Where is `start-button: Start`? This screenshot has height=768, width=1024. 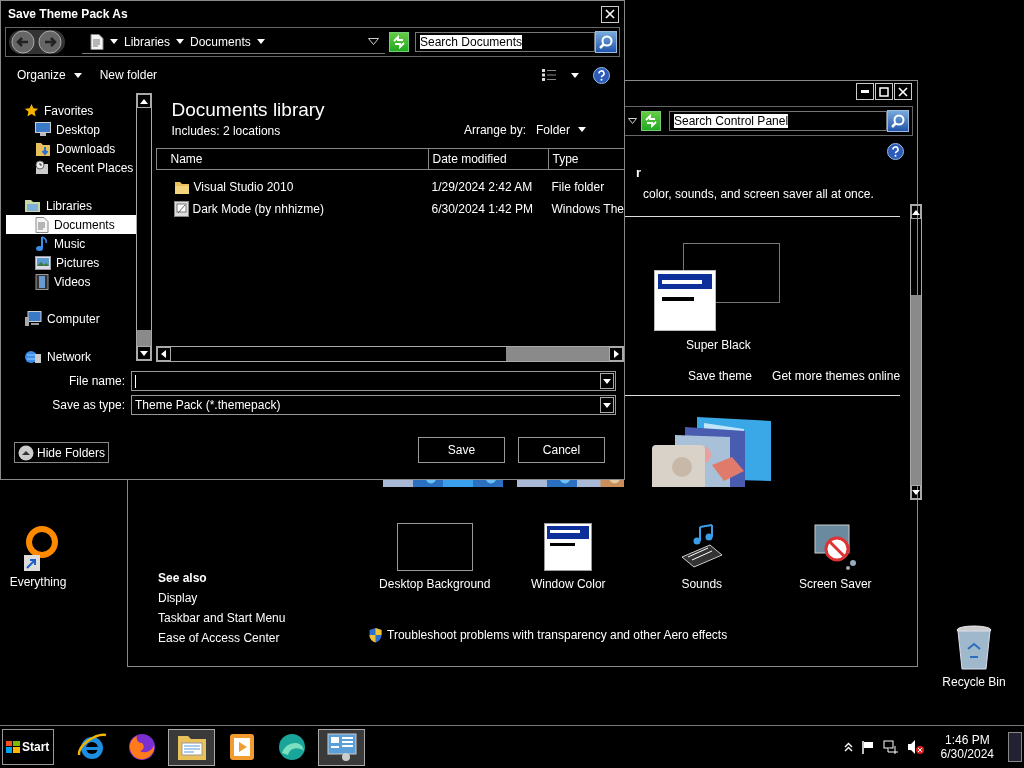 start-button: Start is located at coordinates (28, 747).